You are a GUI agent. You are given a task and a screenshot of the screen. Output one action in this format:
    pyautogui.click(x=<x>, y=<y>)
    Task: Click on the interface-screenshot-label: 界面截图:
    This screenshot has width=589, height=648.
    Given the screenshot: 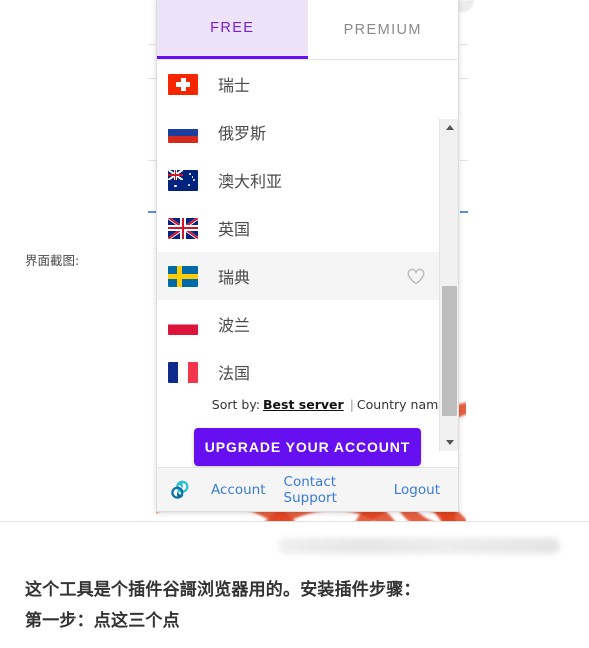 What is the action you would take?
    pyautogui.click(x=52, y=260)
    